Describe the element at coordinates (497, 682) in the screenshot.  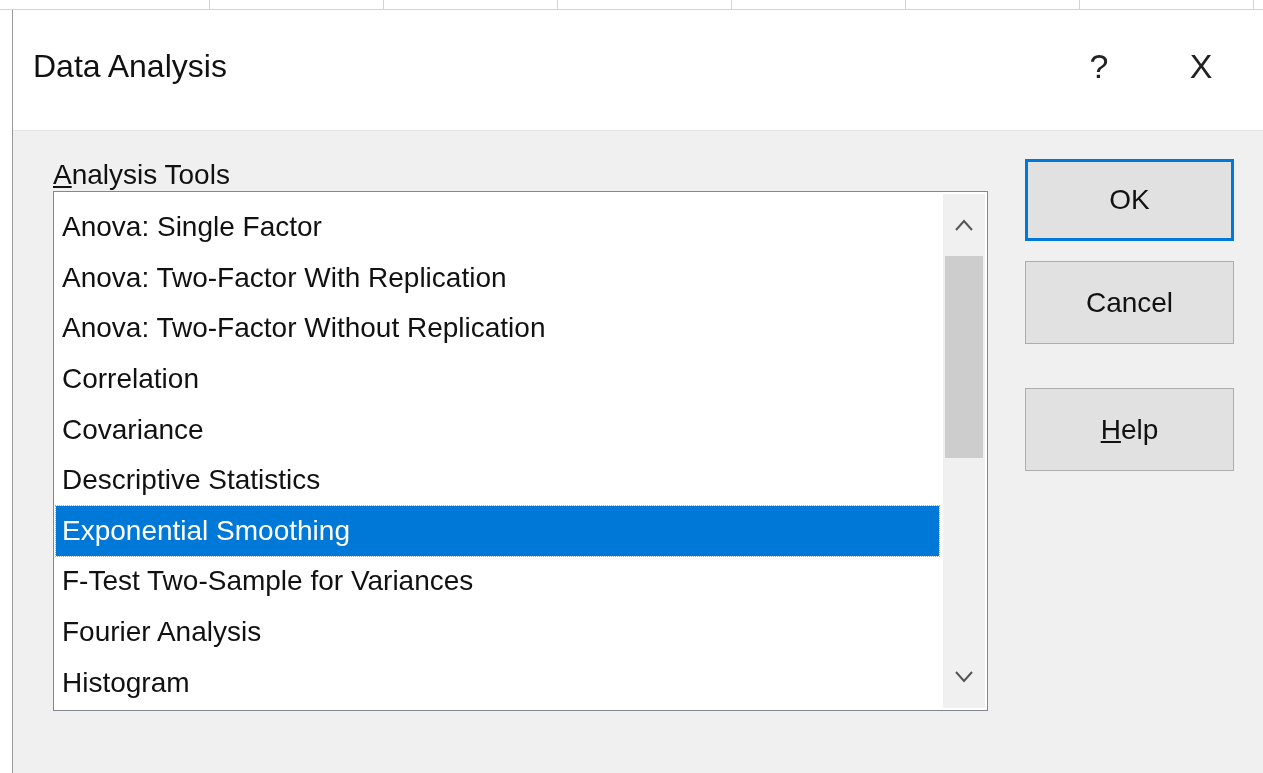
I see `list-item: Histogram` at that location.